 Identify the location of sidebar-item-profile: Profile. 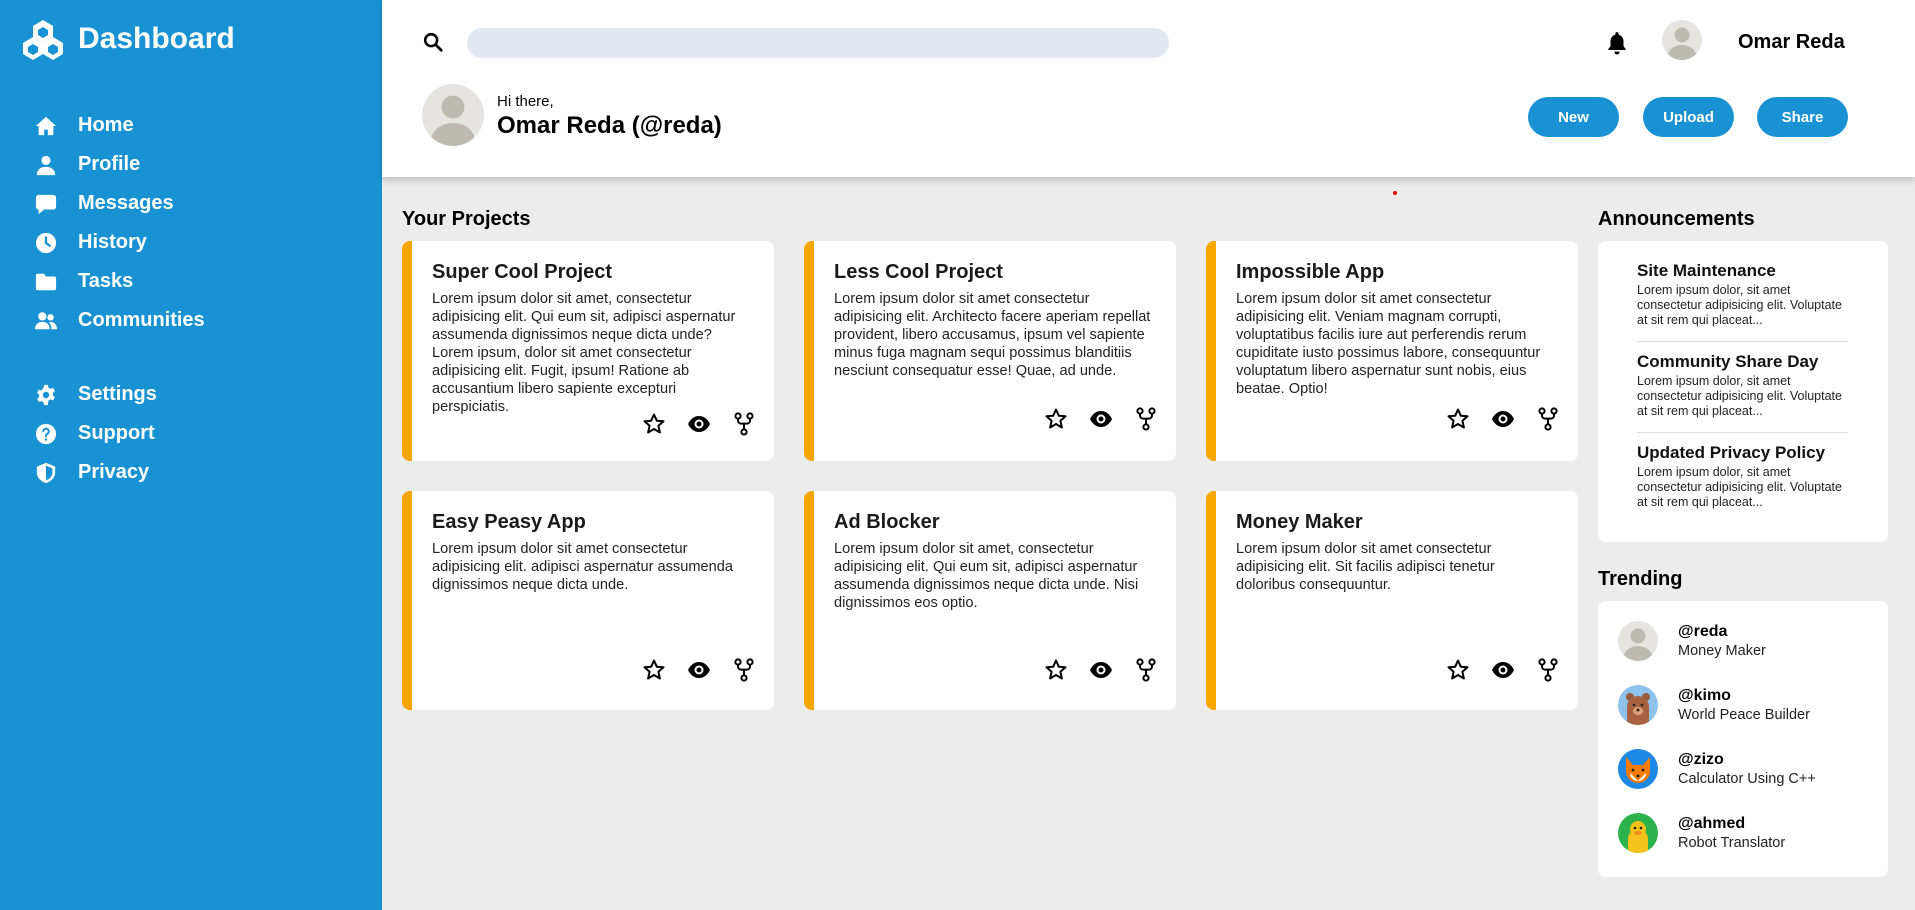
(119, 164).